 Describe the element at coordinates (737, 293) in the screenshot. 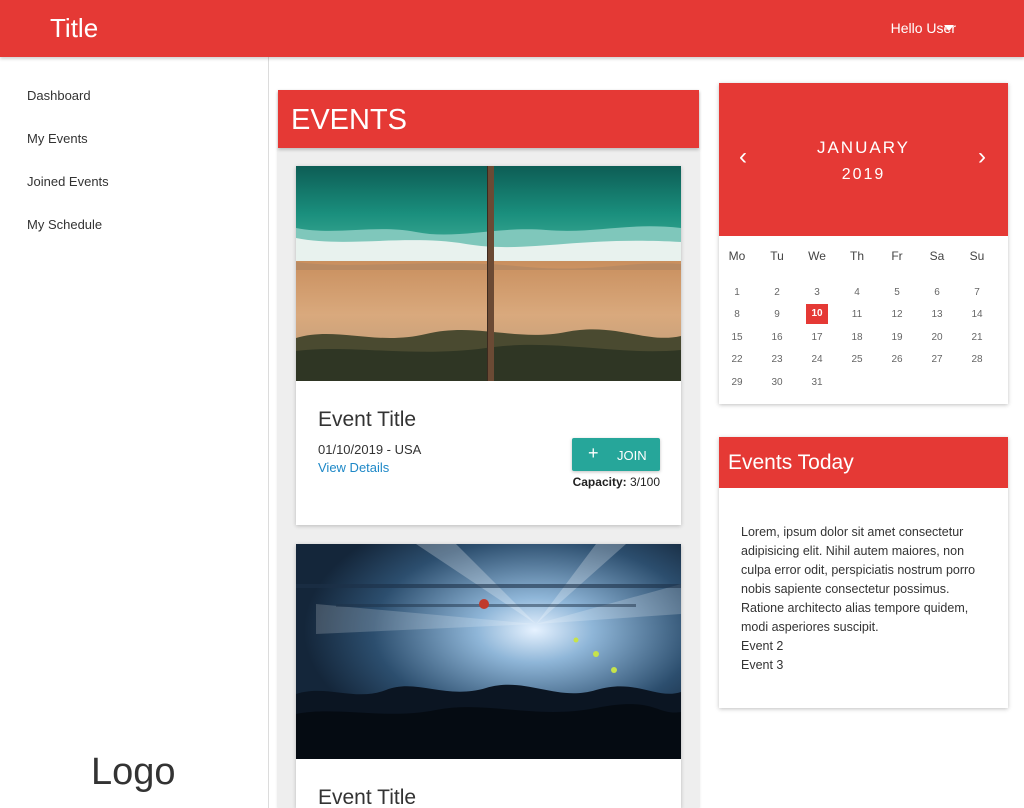

I see `calendar-day: 1` at that location.